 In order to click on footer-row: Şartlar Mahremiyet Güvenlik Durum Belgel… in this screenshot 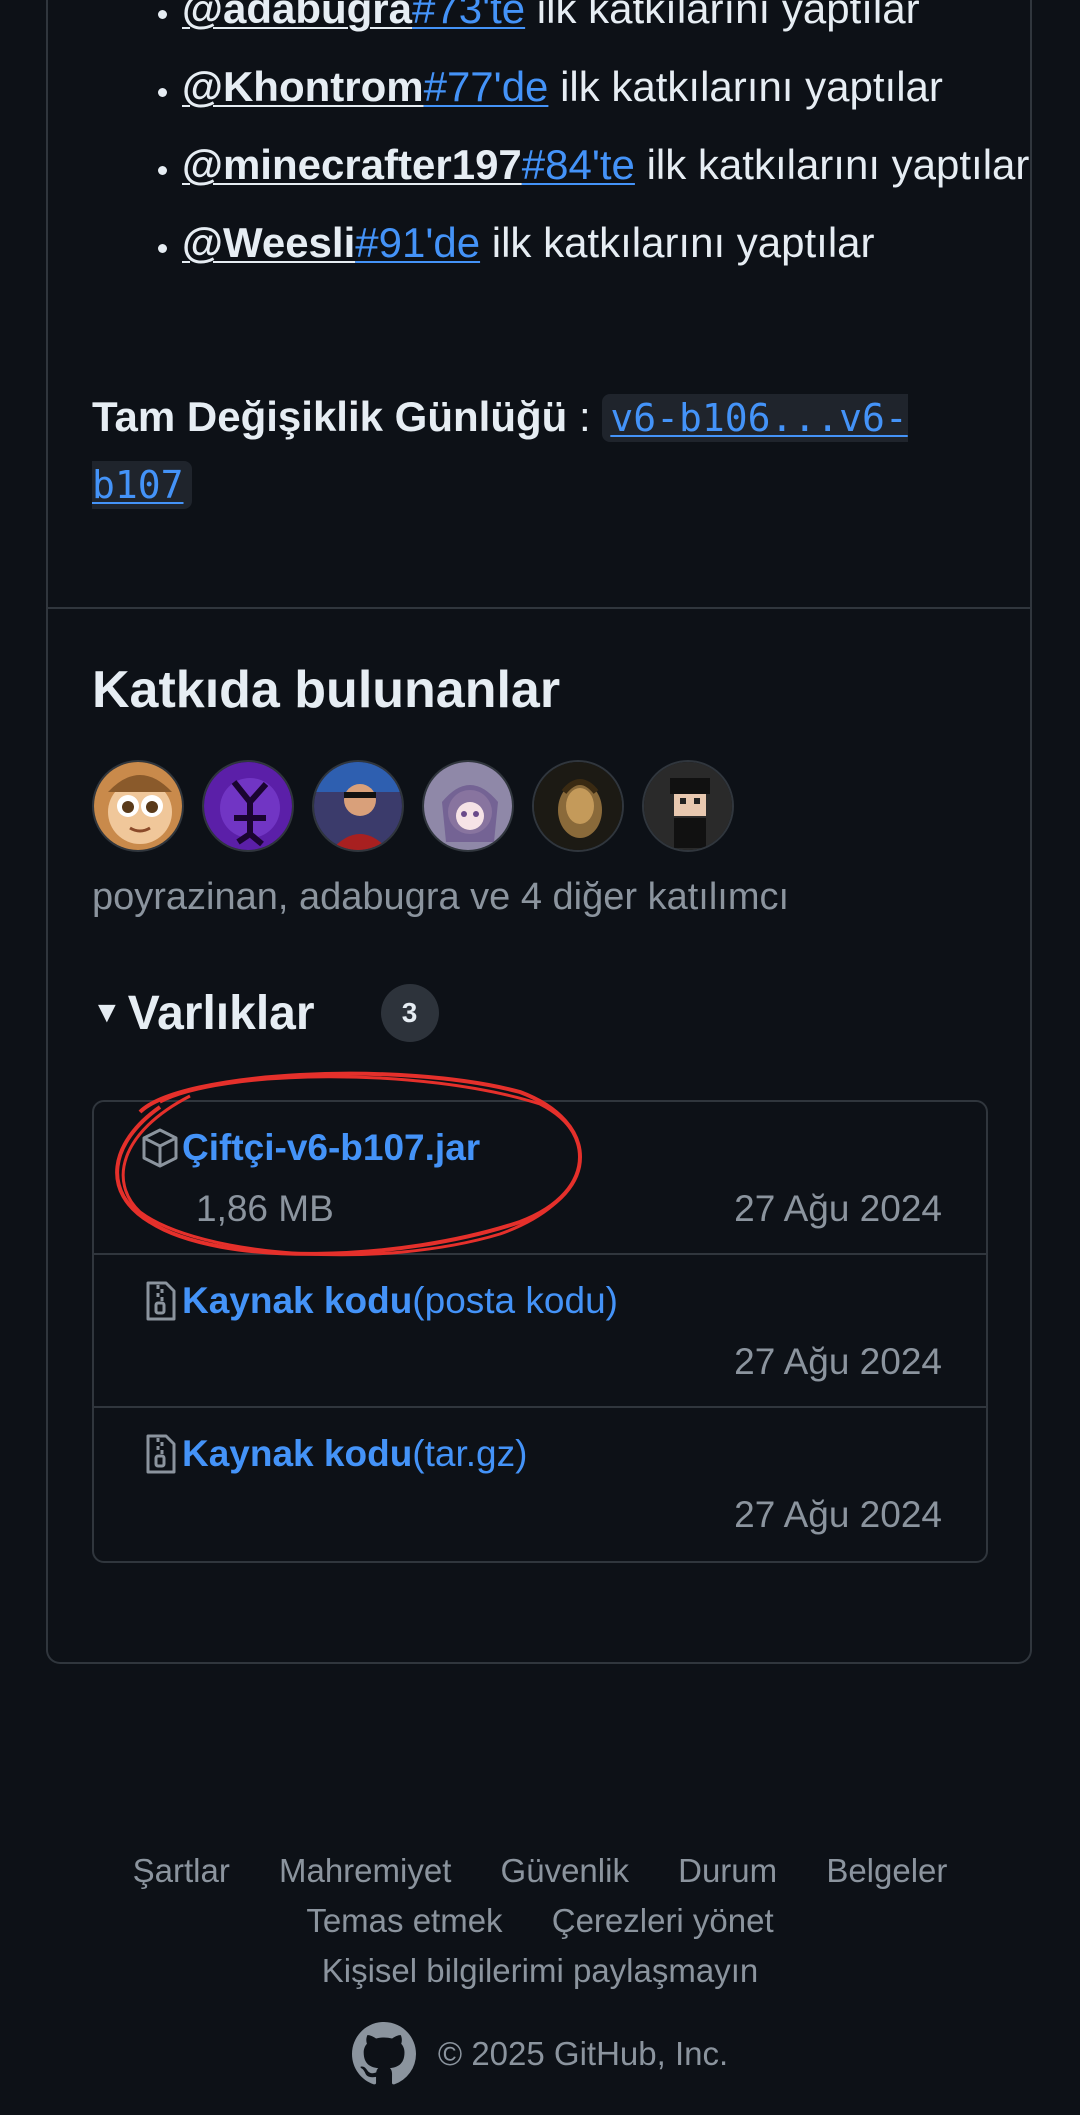, I will do `click(540, 1871)`.